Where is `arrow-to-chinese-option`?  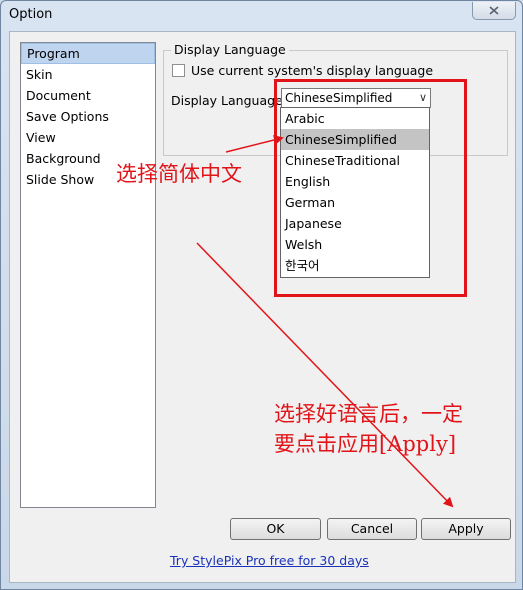 arrow-to-chinese-option is located at coordinates (254, 144).